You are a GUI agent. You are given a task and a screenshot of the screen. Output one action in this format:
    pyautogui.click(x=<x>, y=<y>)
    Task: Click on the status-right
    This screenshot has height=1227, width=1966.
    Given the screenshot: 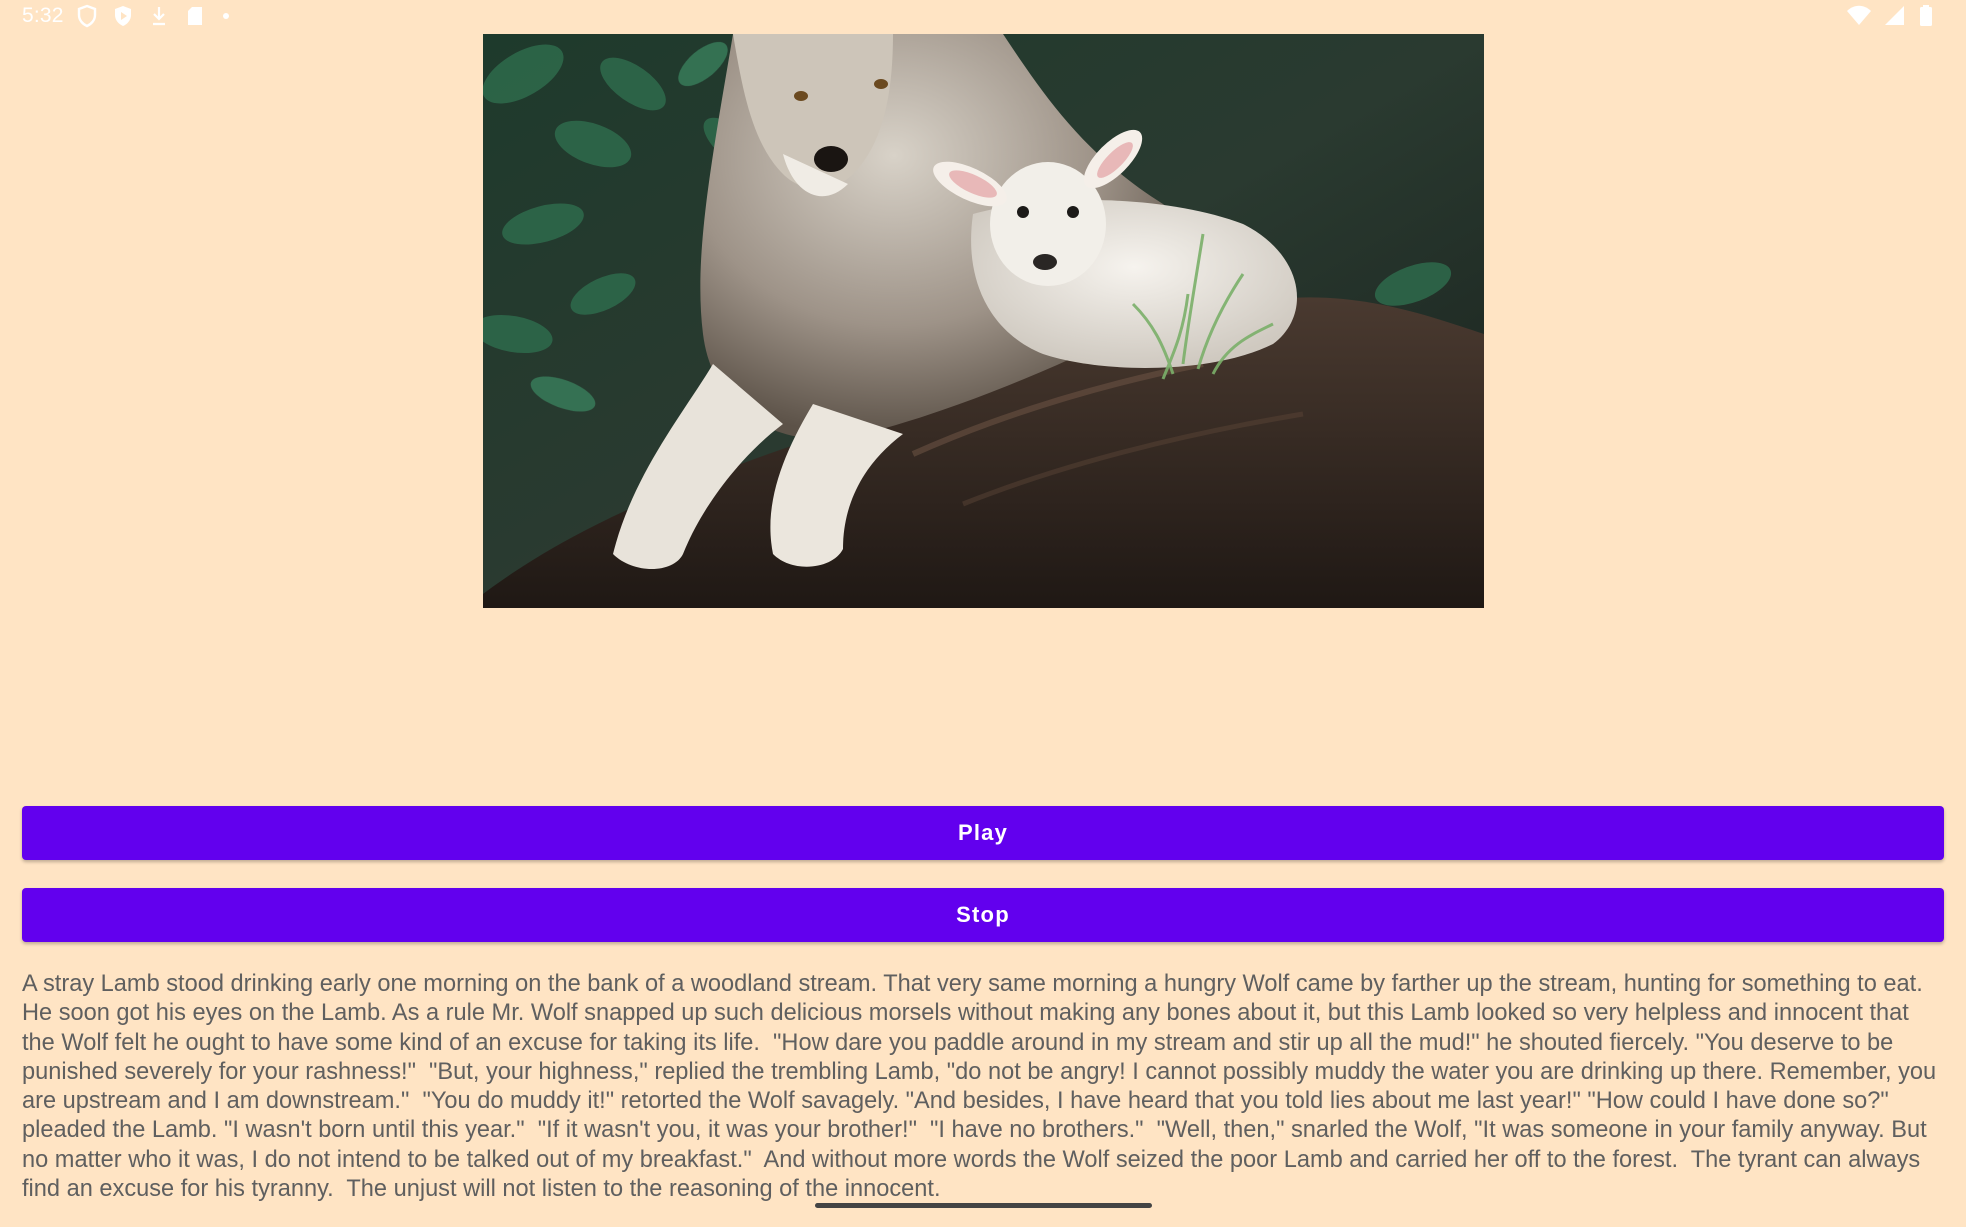 What is the action you would take?
    pyautogui.click(x=1895, y=16)
    